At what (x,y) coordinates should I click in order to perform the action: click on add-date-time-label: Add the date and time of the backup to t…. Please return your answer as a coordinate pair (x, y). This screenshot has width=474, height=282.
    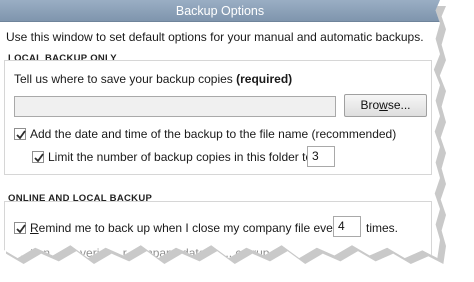
    Looking at the image, I should click on (213, 134).